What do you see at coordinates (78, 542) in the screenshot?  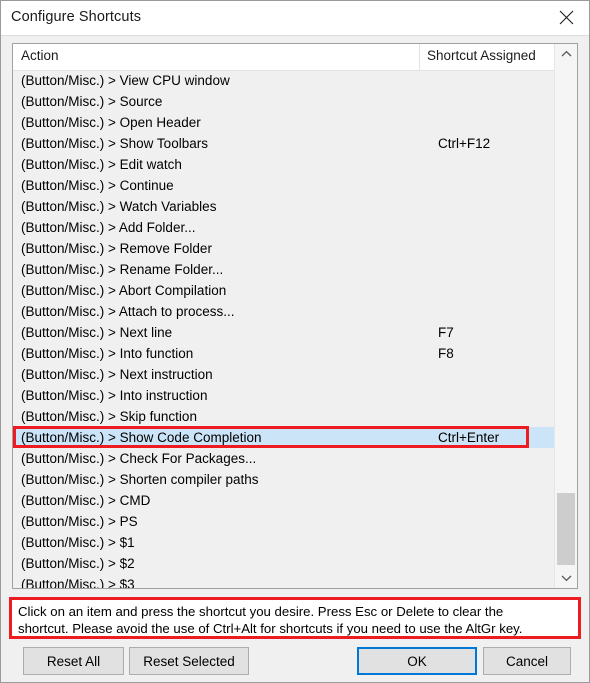 I see `row-action-label: (Button/Misc.) > $1` at bounding box center [78, 542].